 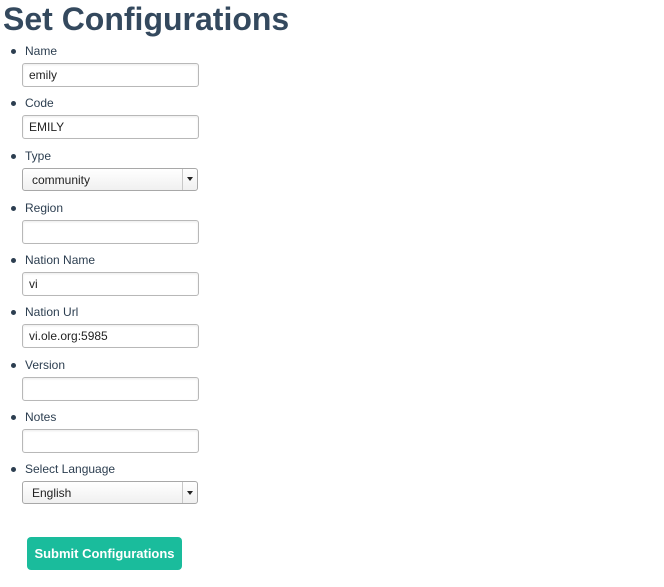 What do you see at coordinates (45, 364) in the screenshot?
I see `version-label: Version` at bounding box center [45, 364].